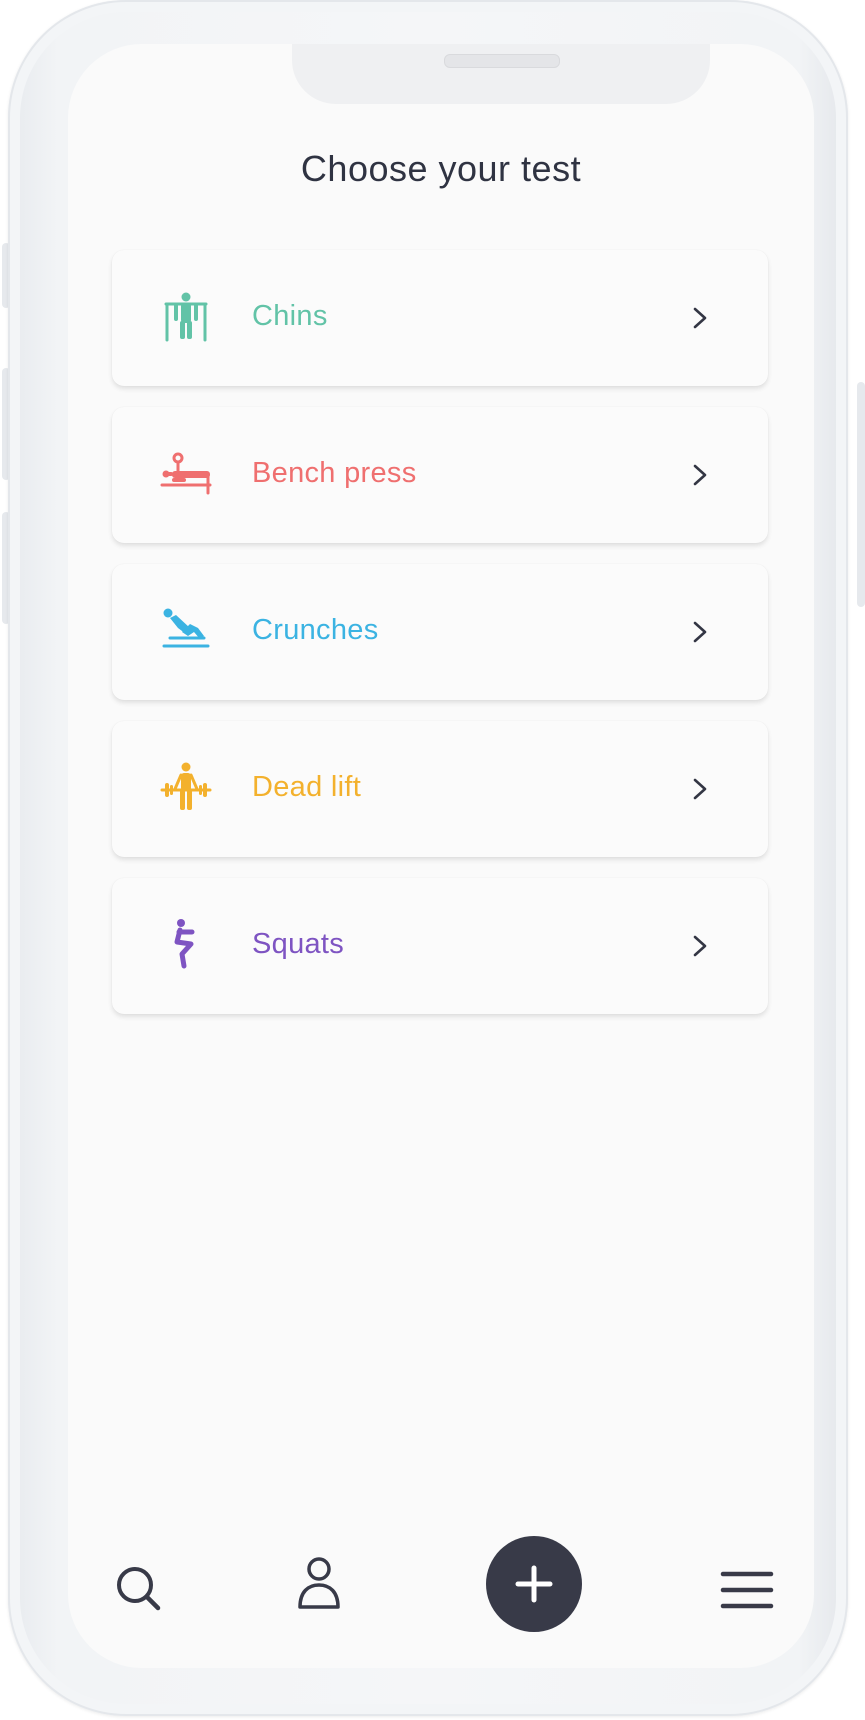  I want to click on add-test-button, so click(534, 1584).